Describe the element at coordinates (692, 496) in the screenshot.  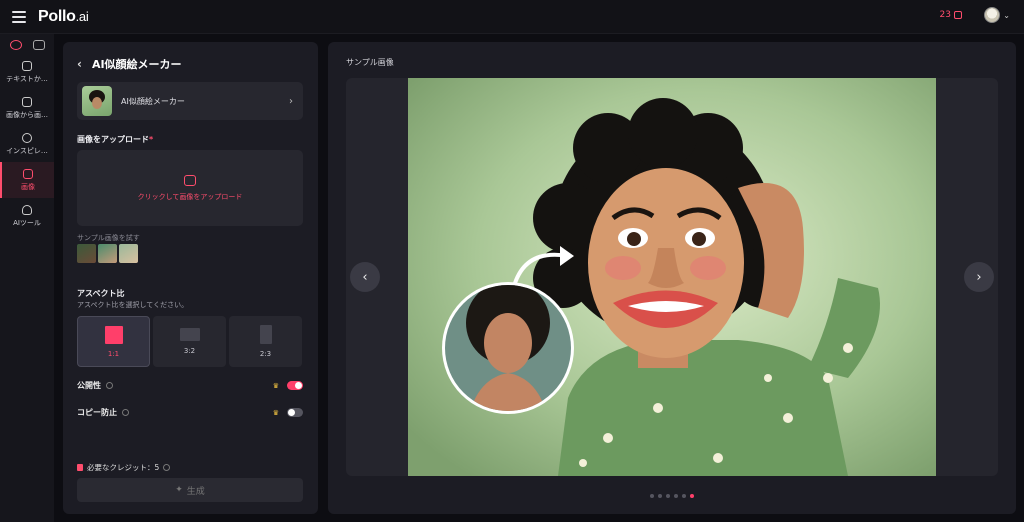
I see `carousel-dot-active` at that location.